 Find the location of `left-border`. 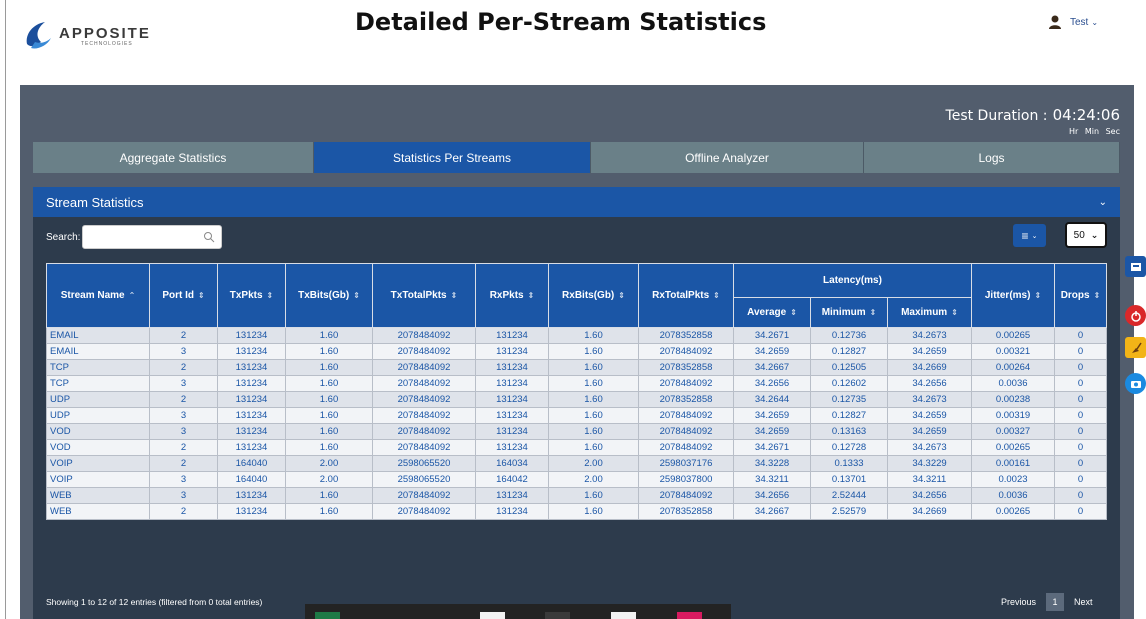

left-border is located at coordinates (5, 309).